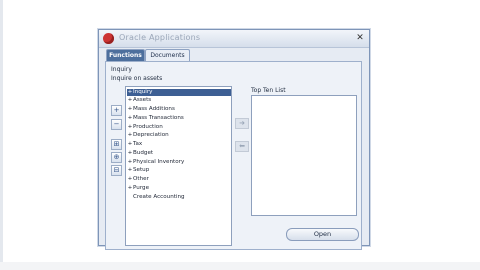 The width and height of the screenshot is (480, 270). What do you see at coordinates (179, 153) in the screenshot?
I see `list-item: +Budget` at bounding box center [179, 153].